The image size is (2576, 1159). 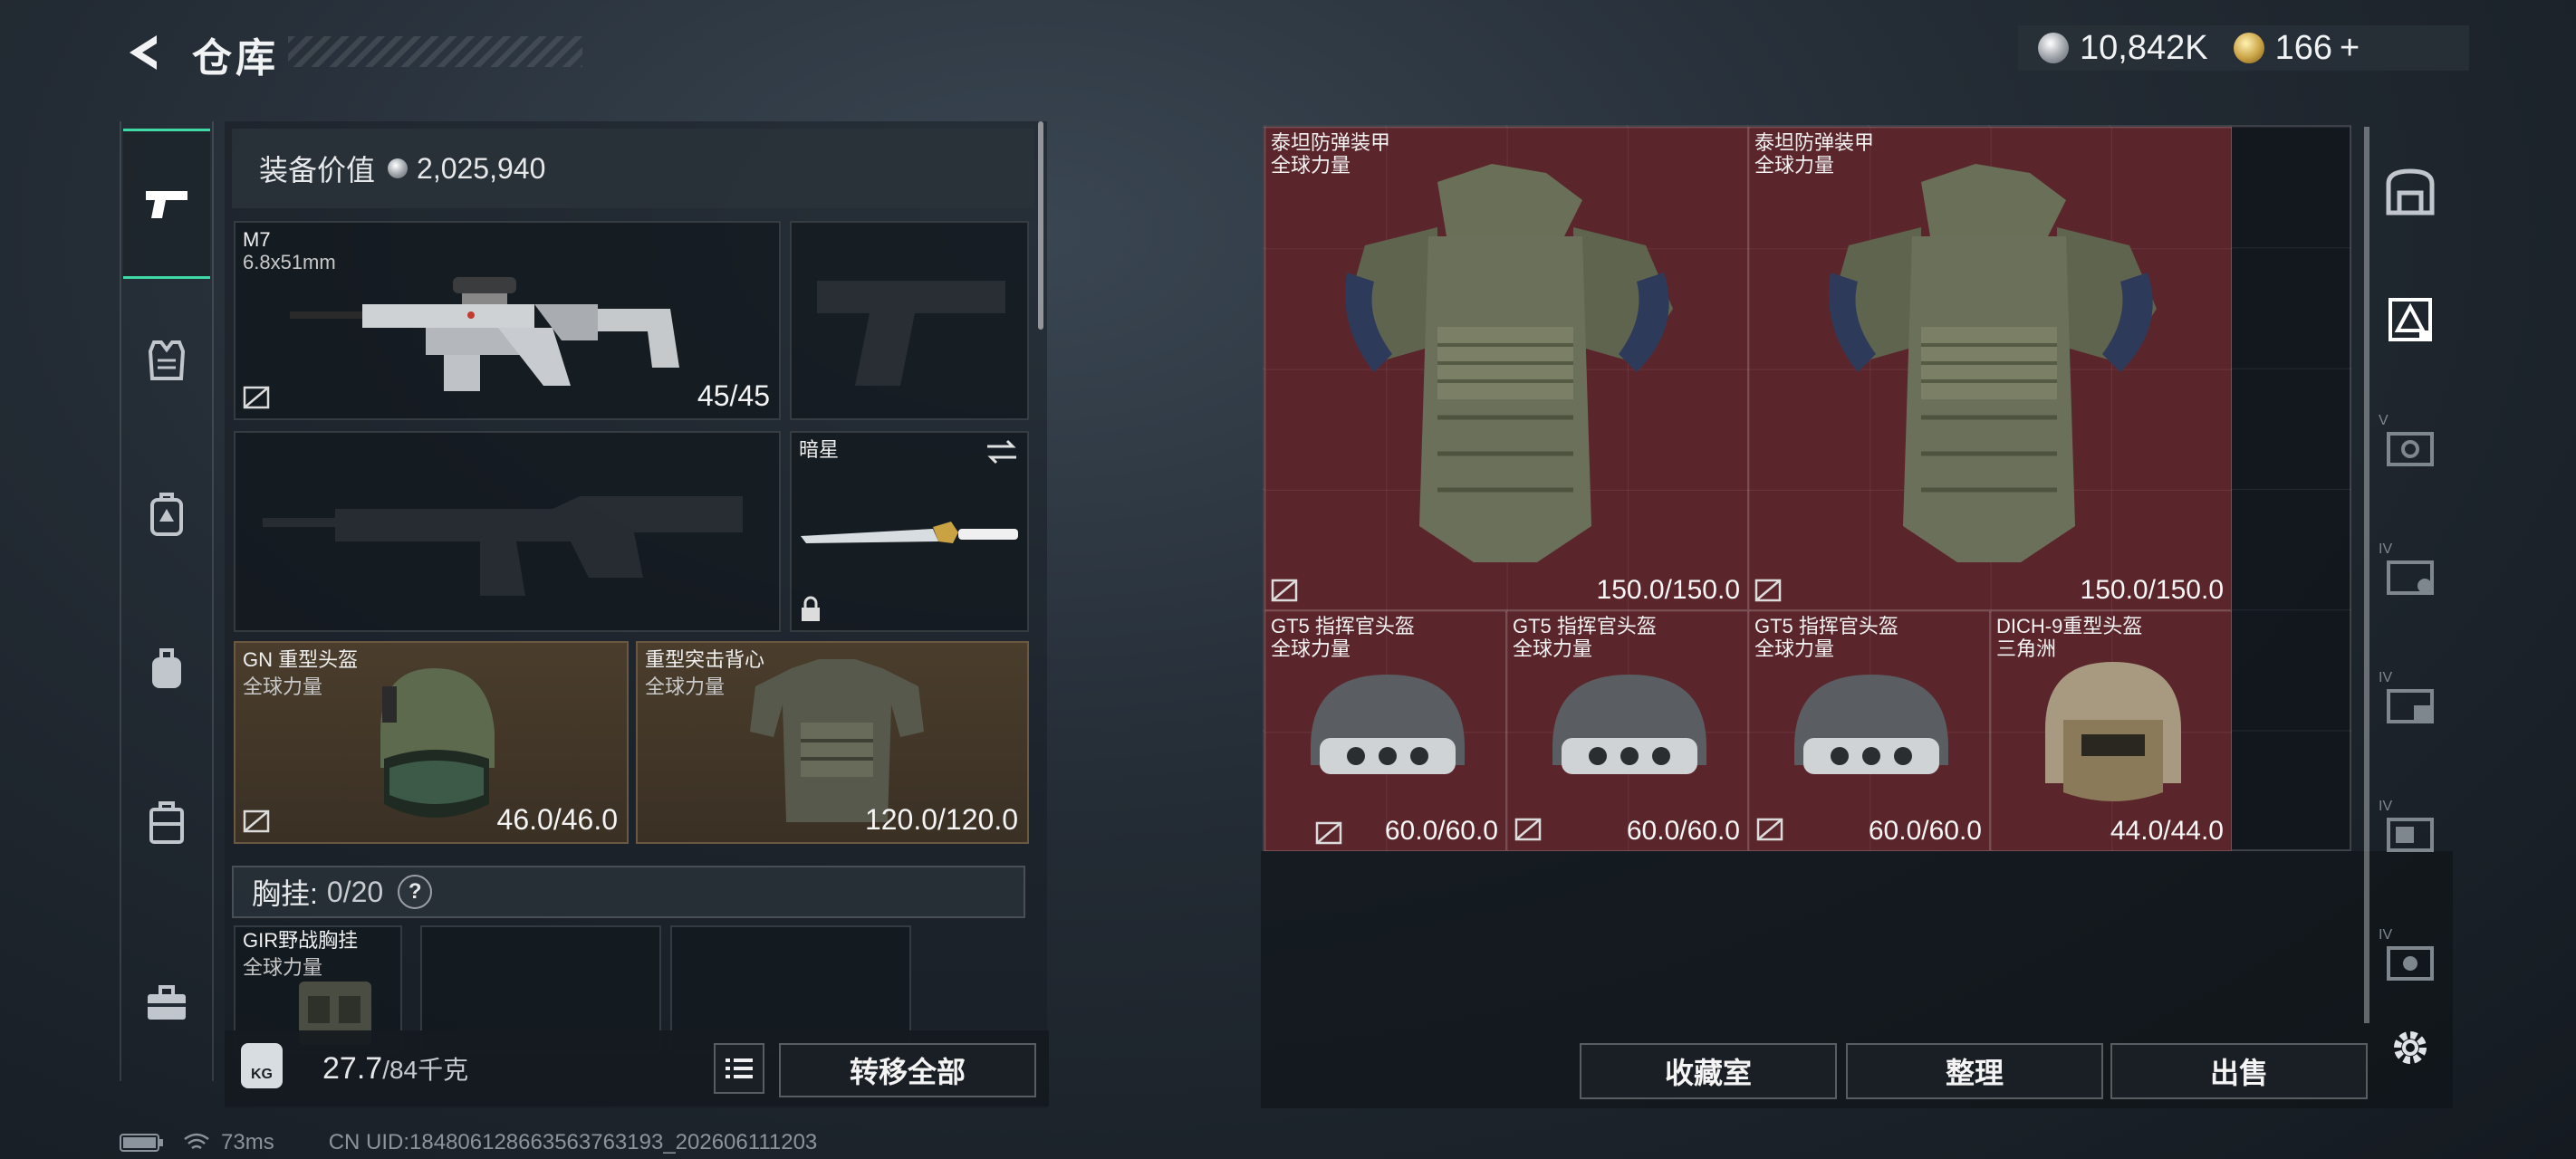 What do you see at coordinates (941, 820) in the screenshot?
I see `armor-durability: 120.0/120.0` at bounding box center [941, 820].